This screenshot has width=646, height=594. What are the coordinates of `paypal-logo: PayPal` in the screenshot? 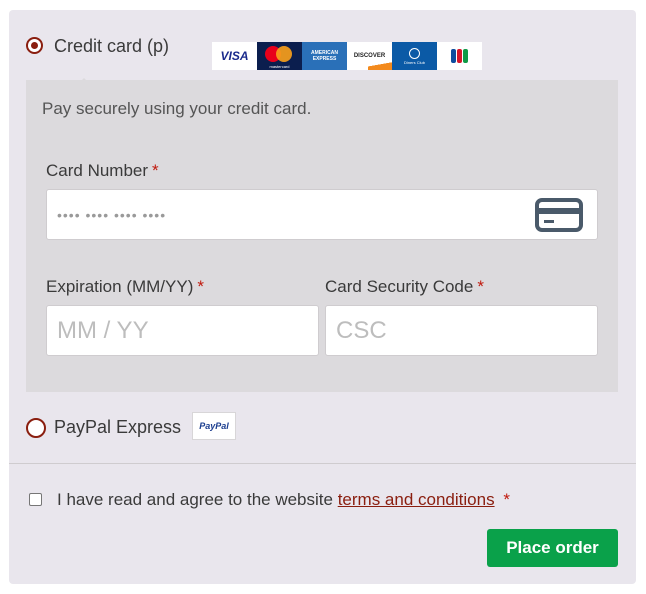 It's located at (214, 426).